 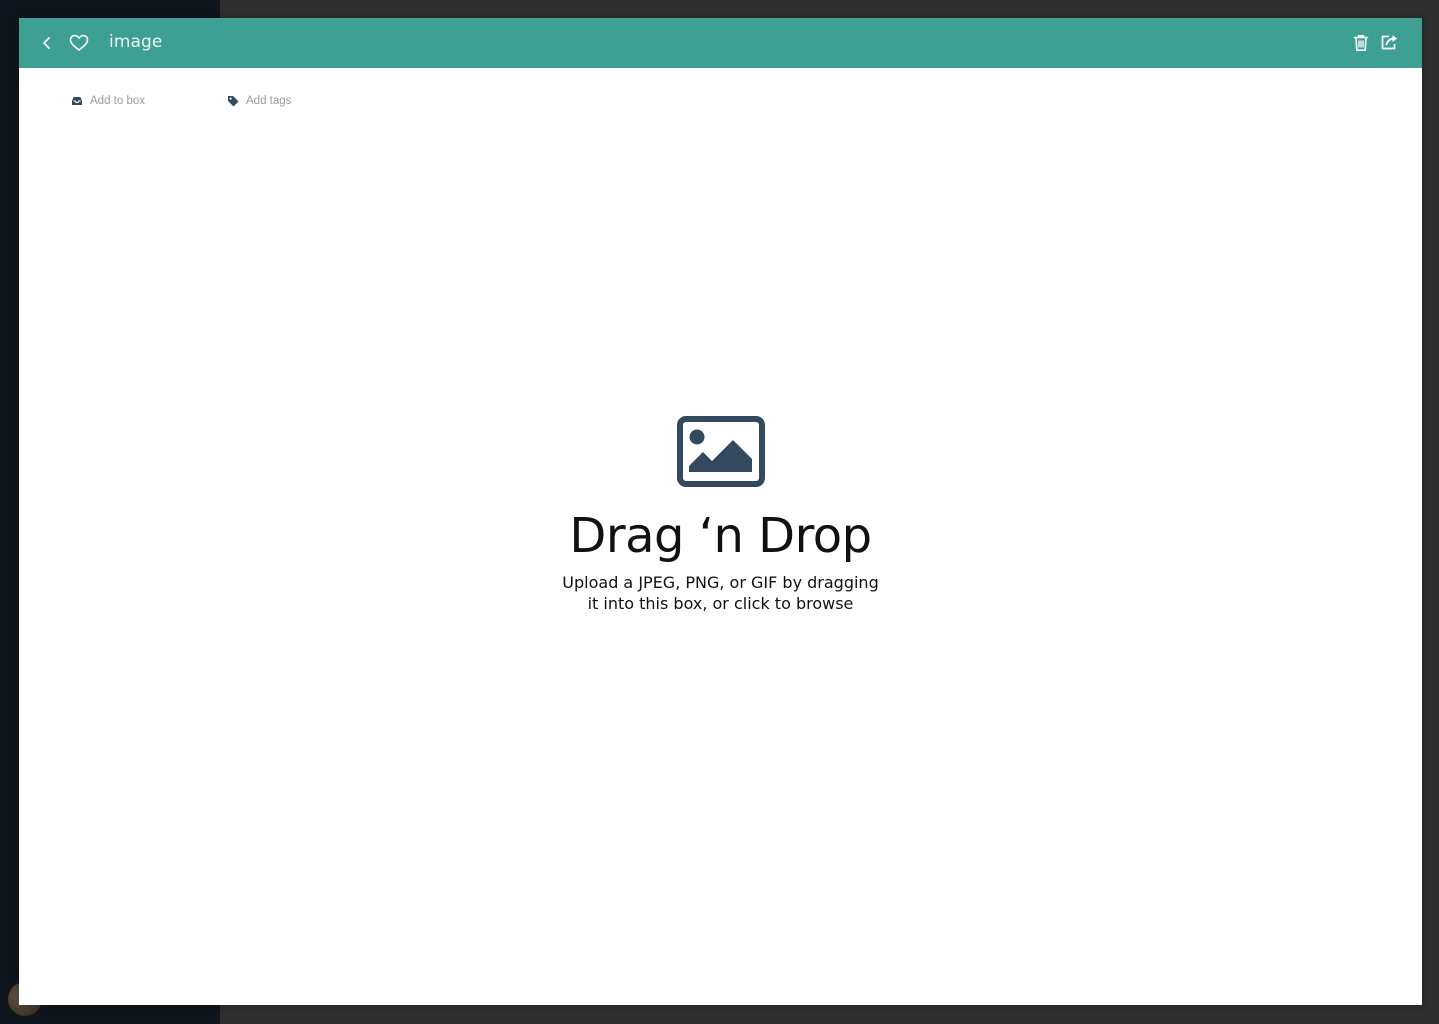 I want to click on trash-icon, so click(x=1361, y=43).